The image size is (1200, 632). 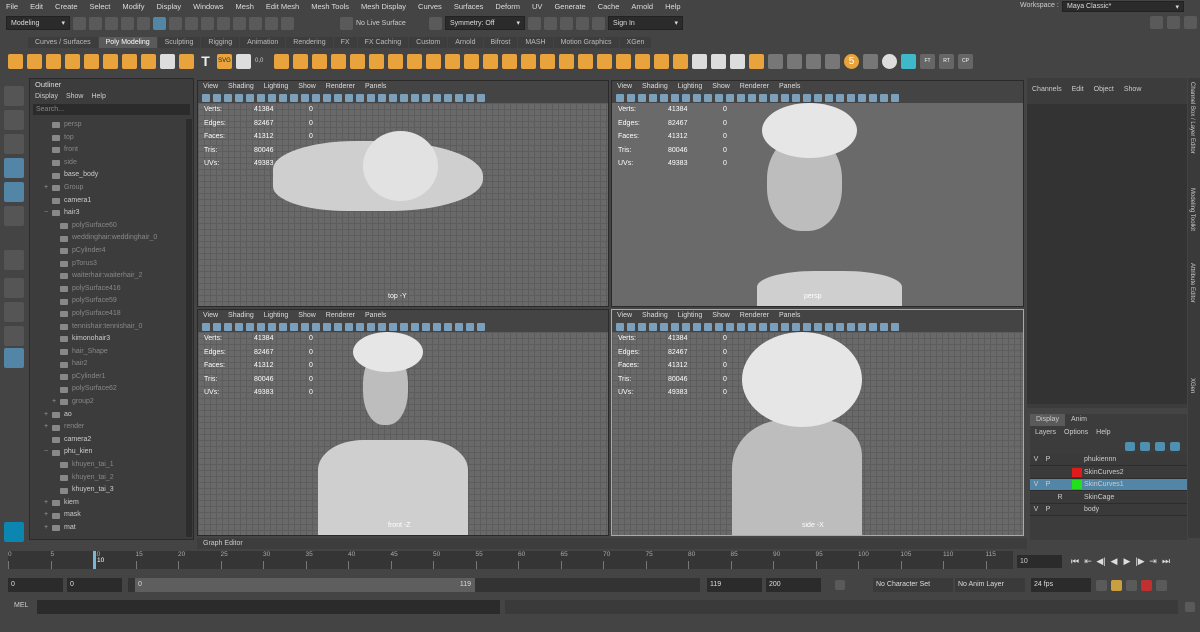 What do you see at coordinates (100, 6) in the screenshot?
I see `menu-select: Select` at bounding box center [100, 6].